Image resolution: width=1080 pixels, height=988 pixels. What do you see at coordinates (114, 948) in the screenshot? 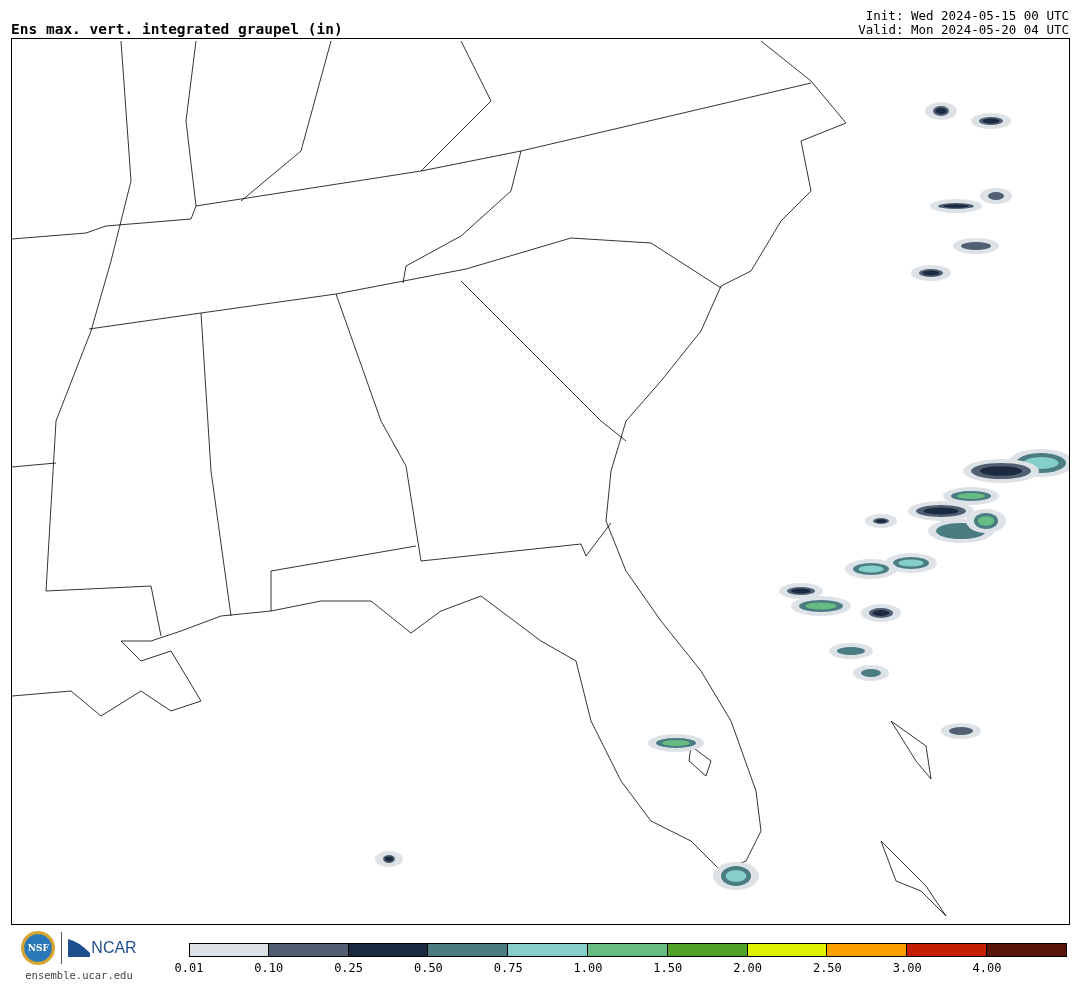
I see `ncar-text: NCAR` at bounding box center [114, 948].